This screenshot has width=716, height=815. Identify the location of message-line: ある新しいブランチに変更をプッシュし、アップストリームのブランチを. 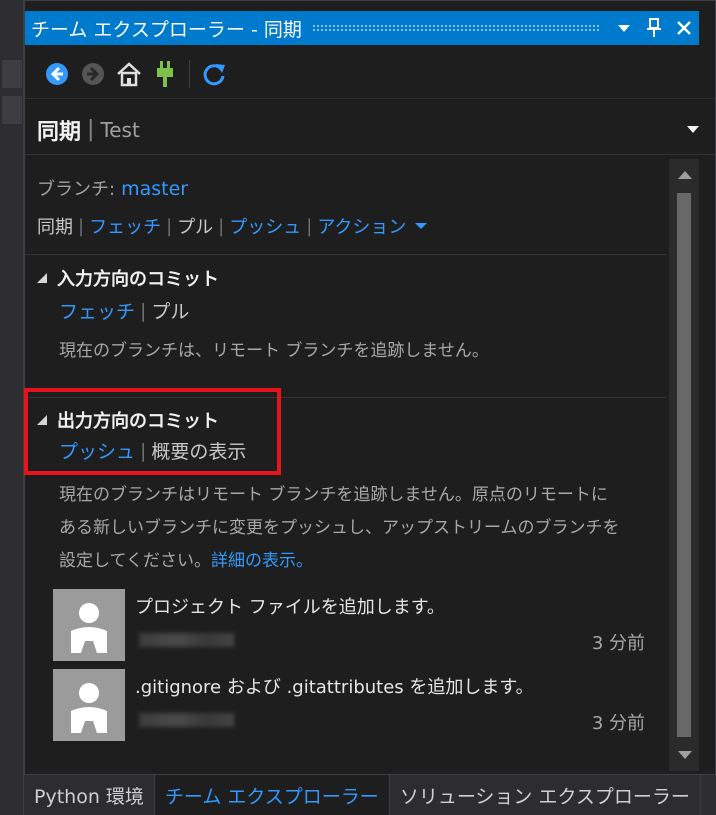
(339, 528).